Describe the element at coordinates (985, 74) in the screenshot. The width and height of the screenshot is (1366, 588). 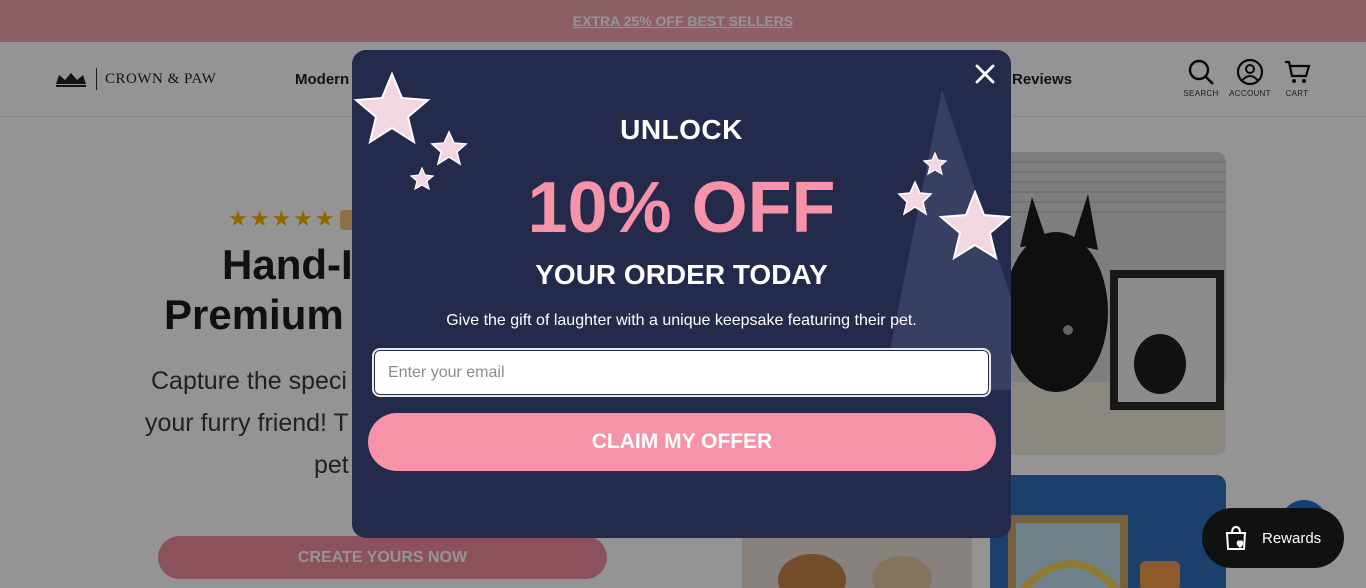
I see `close-icon` at that location.